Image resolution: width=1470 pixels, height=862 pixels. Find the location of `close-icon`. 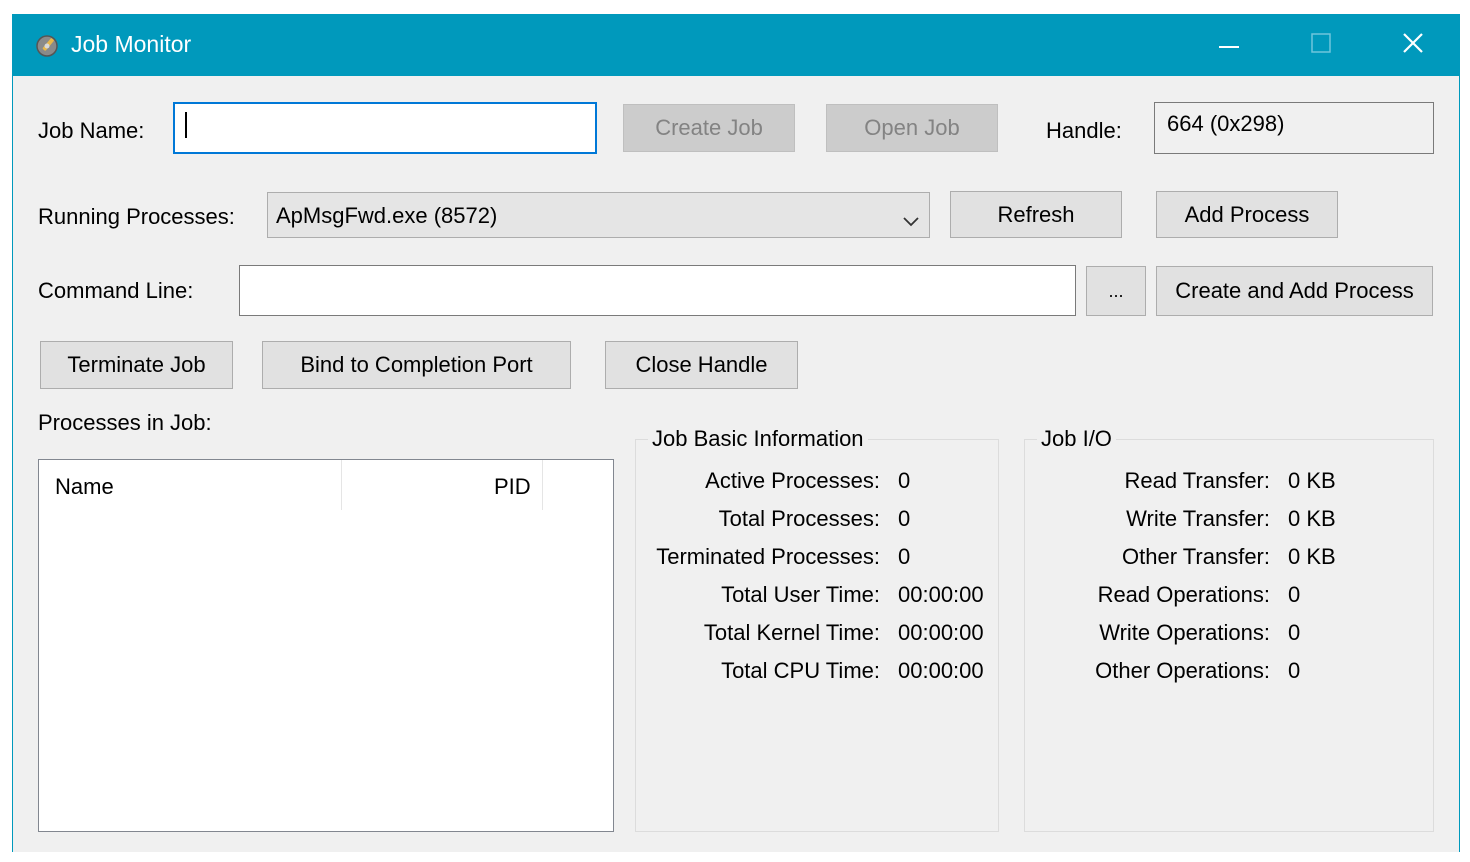

close-icon is located at coordinates (1413, 45).